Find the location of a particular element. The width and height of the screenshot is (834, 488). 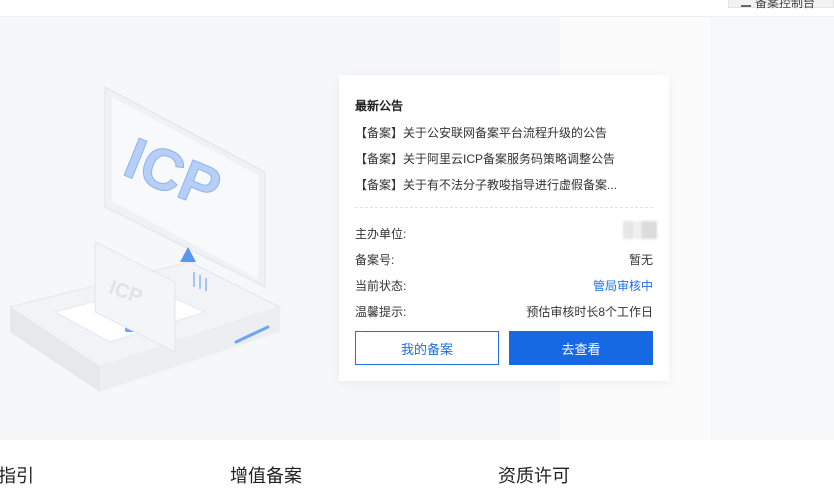

top-bar: 备案控制台 is located at coordinates (417, 8).